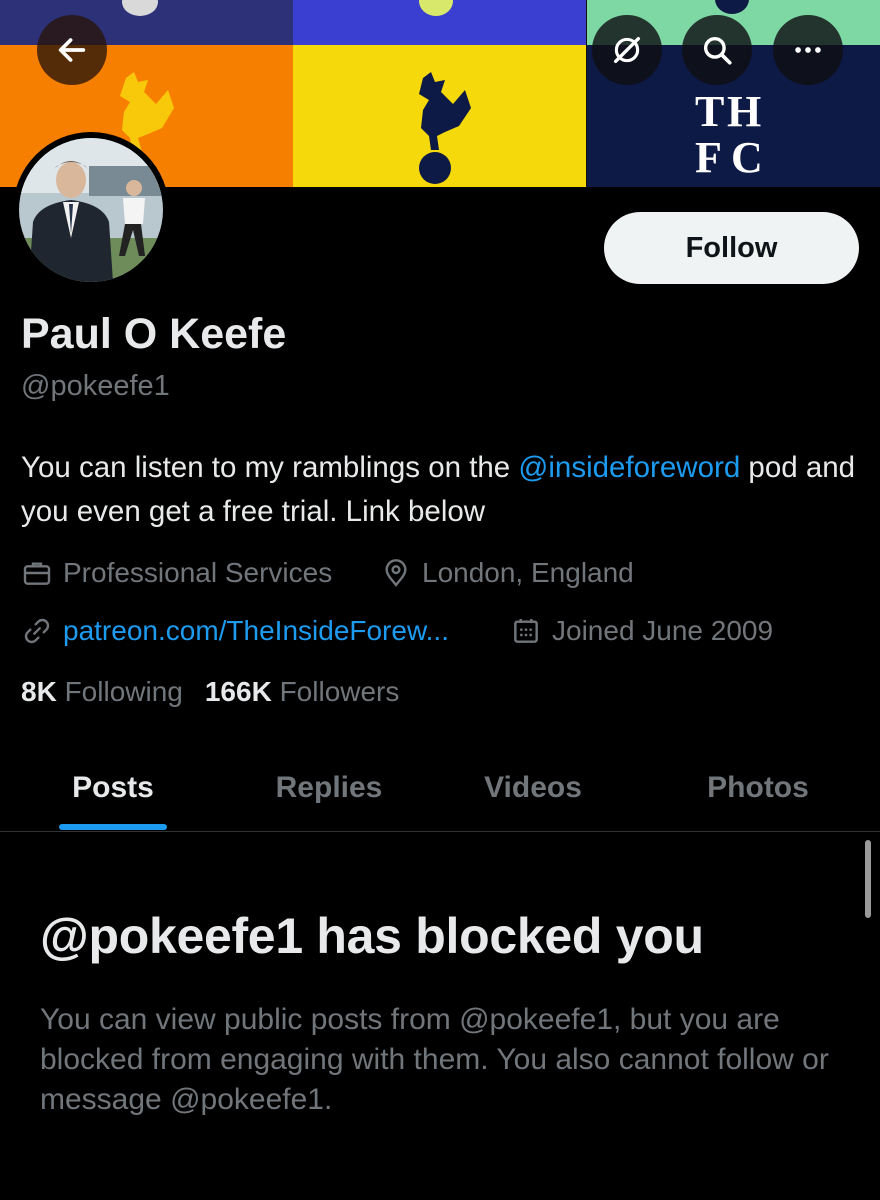 The height and width of the screenshot is (1200, 880). I want to click on crest-letter: H, so click(744, 111).